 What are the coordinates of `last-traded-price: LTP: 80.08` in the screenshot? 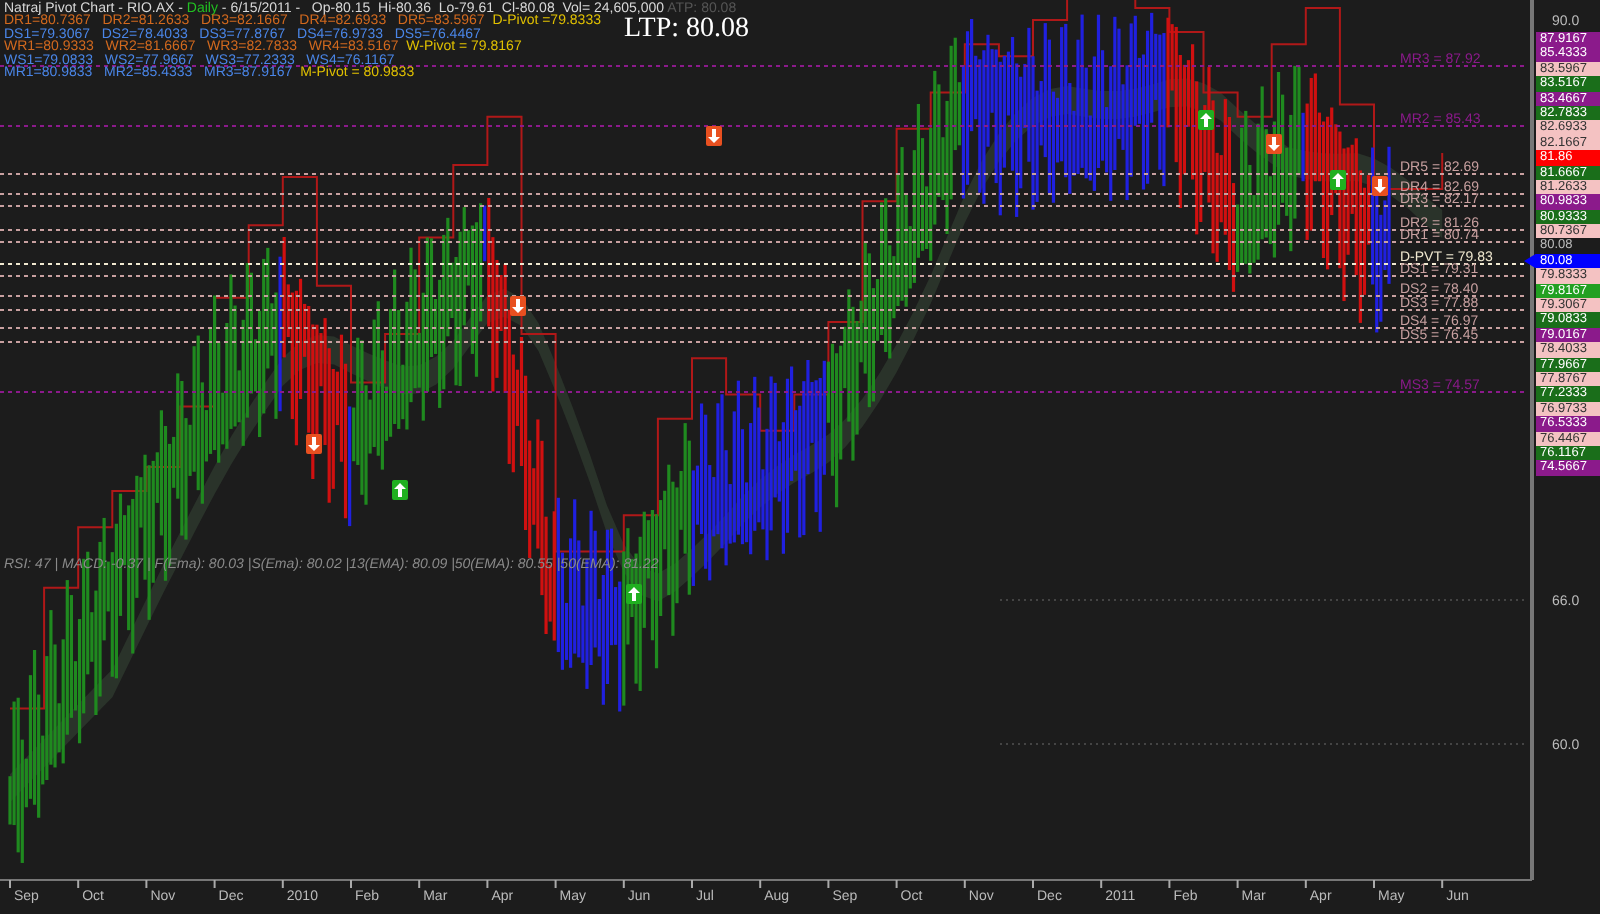 It's located at (686, 30).